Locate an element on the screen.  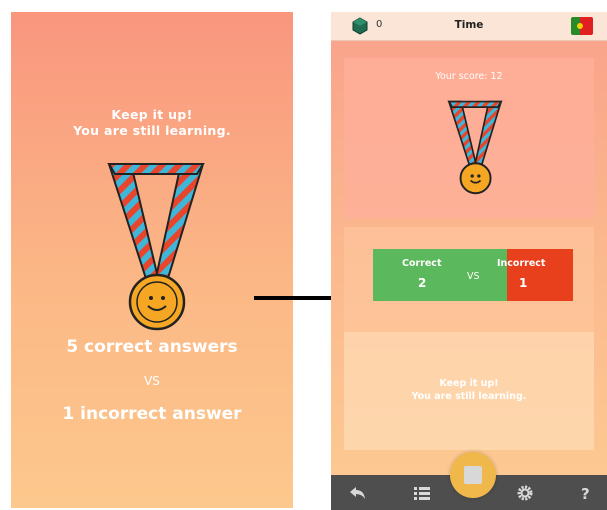
incorrect-label: Incorrect is located at coordinates (521, 263).